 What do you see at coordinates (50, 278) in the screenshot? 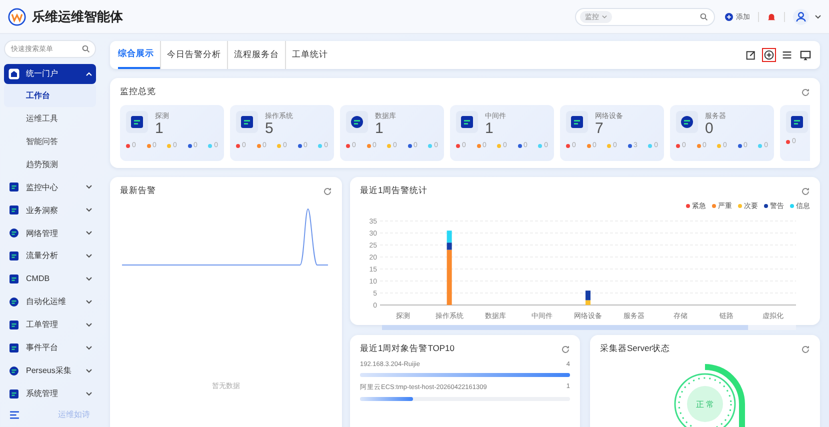
I see `menu-item: CMDB` at bounding box center [50, 278].